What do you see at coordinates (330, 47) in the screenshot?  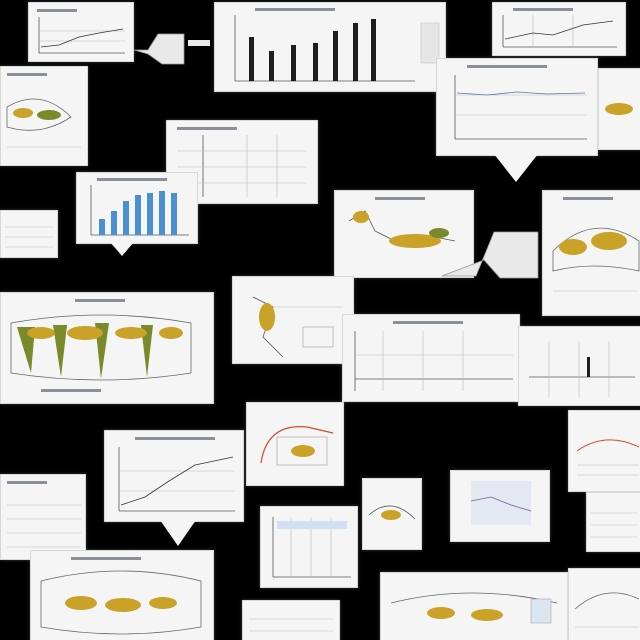 I see `figure-thumbnail-dark-bar-chart` at bounding box center [330, 47].